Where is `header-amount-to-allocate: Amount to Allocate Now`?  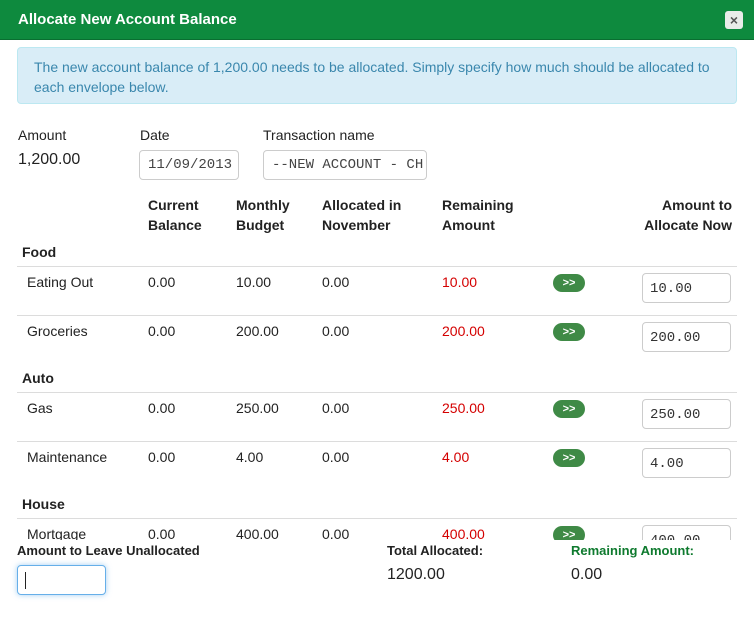 header-amount-to-allocate: Amount to Allocate Now is located at coordinates (688, 215).